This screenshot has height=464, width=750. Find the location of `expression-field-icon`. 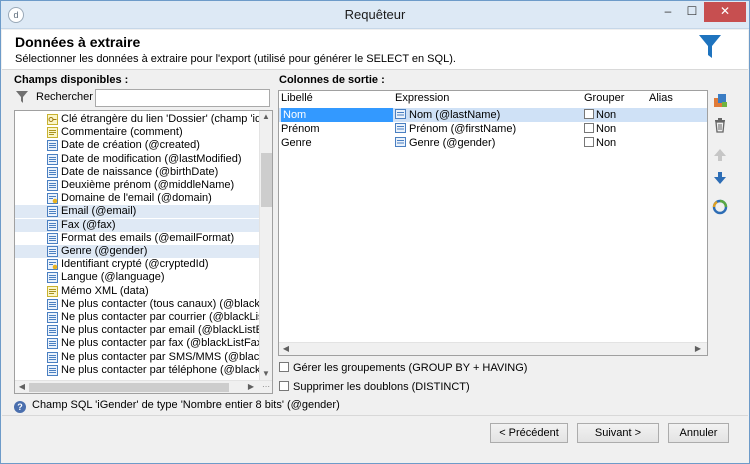

expression-field-icon is located at coordinates (400, 114).